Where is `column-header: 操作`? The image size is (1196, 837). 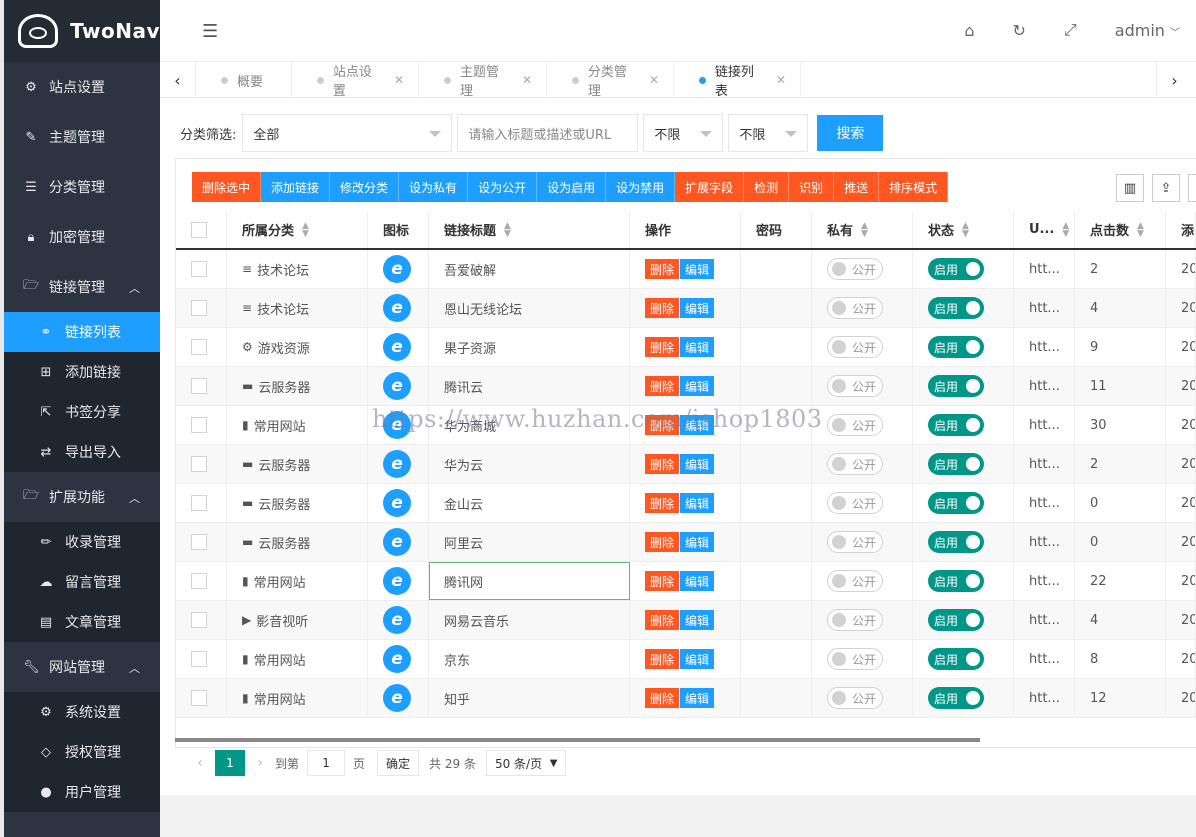 column-header: 操作 is located at coordinates (685, 229).